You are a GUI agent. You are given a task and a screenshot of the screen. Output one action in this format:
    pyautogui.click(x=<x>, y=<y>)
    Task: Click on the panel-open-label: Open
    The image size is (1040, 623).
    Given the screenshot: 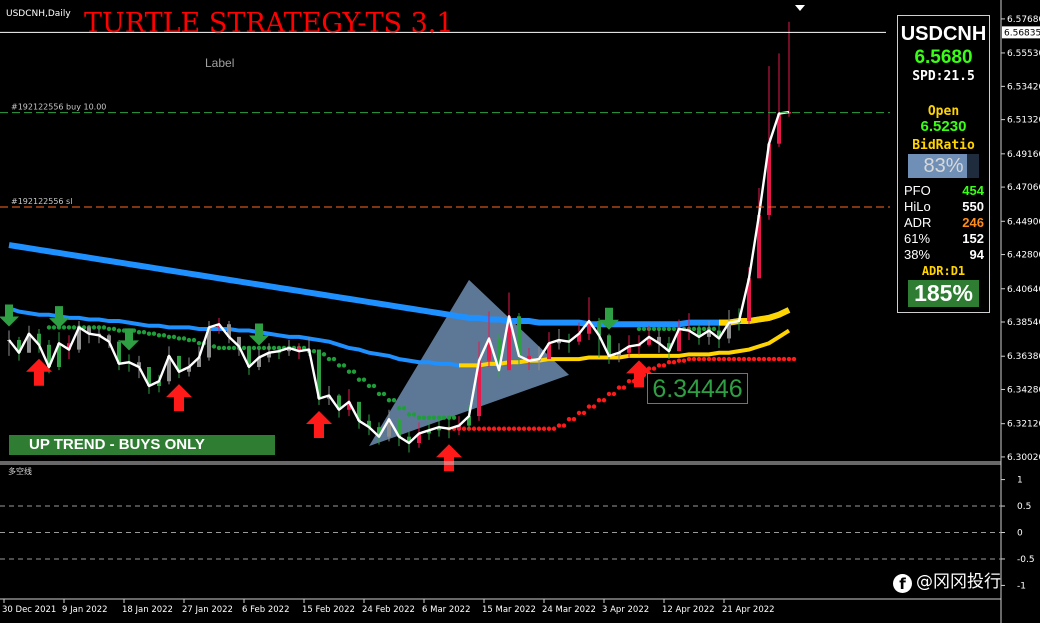 What is the action you would take?
    pyautogui.click(x=943, y=111)
    